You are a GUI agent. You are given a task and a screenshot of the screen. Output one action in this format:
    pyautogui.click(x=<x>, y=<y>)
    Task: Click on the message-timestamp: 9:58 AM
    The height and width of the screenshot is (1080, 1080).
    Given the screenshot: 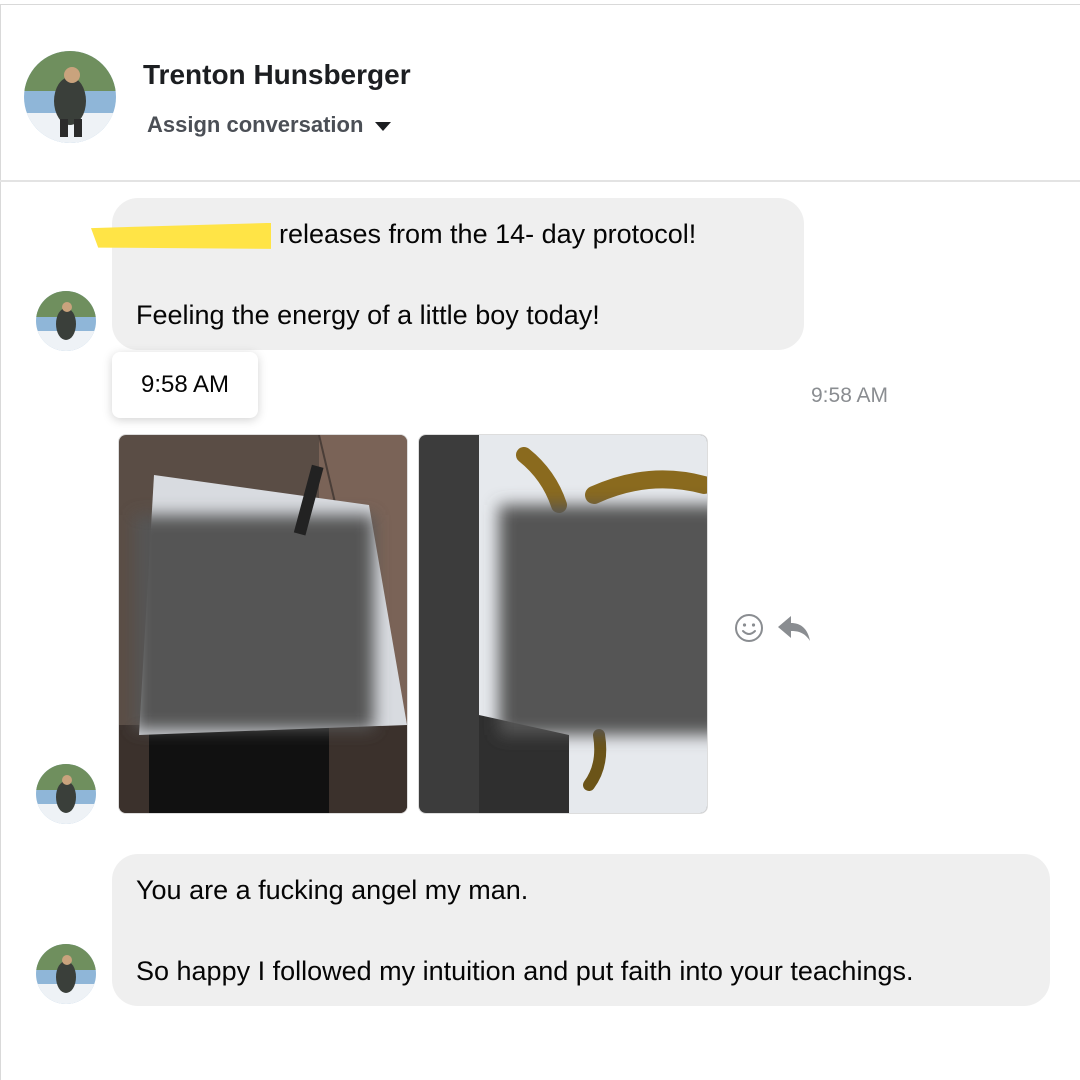 What is the action you would take?
    pyautogui.click(x=850, y=395)
    